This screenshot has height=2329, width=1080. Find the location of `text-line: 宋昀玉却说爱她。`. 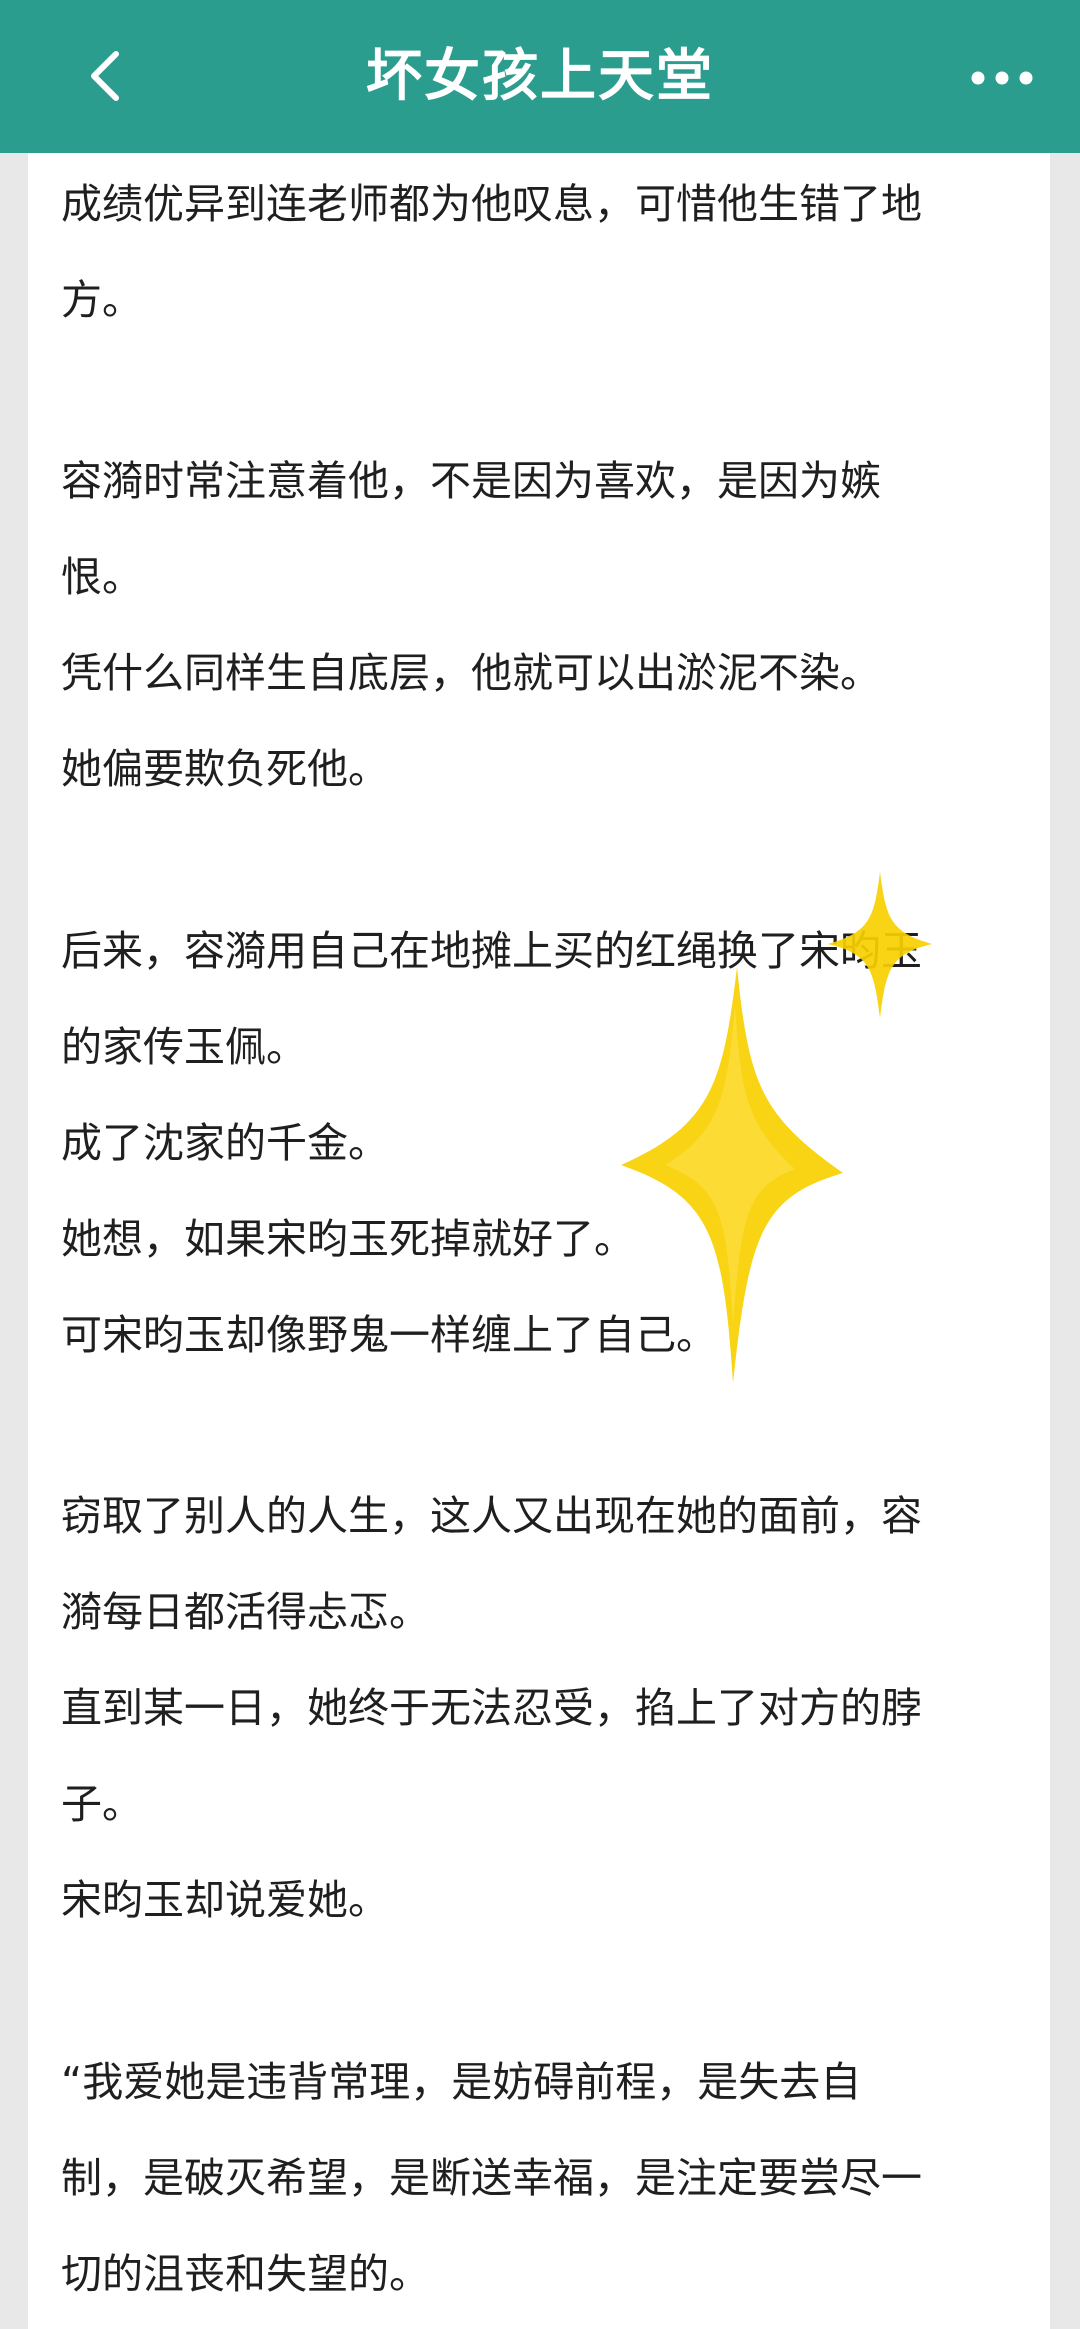

text-line: 宋昀玉却说爱她。 is located at coordinates (225, 1900).